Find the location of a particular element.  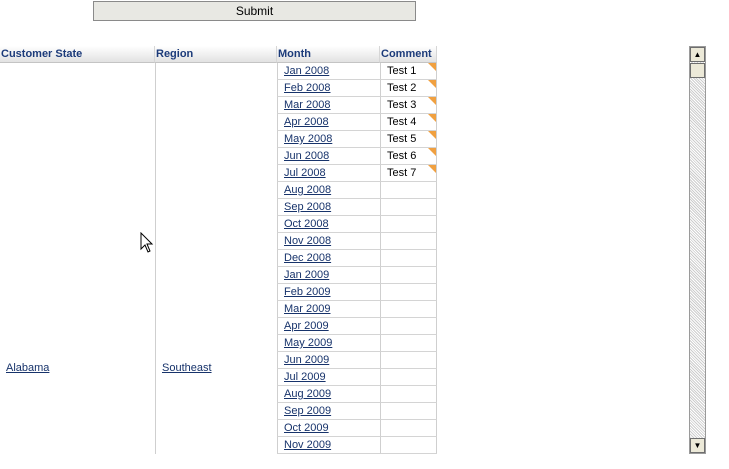

customer-state-cell: Alabama is located at coordinates (27, 368).